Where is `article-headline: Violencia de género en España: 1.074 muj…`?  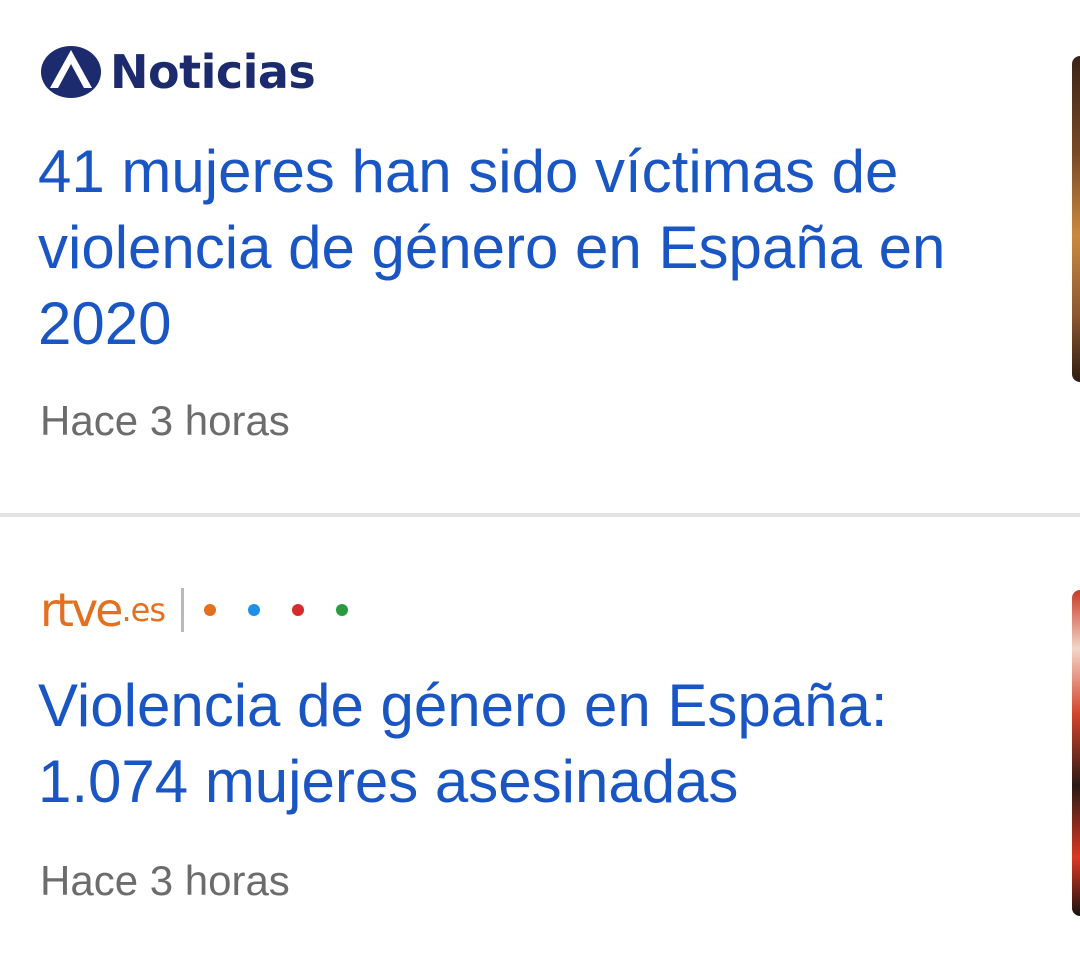 article-headline: Violencia de género en España: 1.074 muj… is located at coordinates (518, 744).